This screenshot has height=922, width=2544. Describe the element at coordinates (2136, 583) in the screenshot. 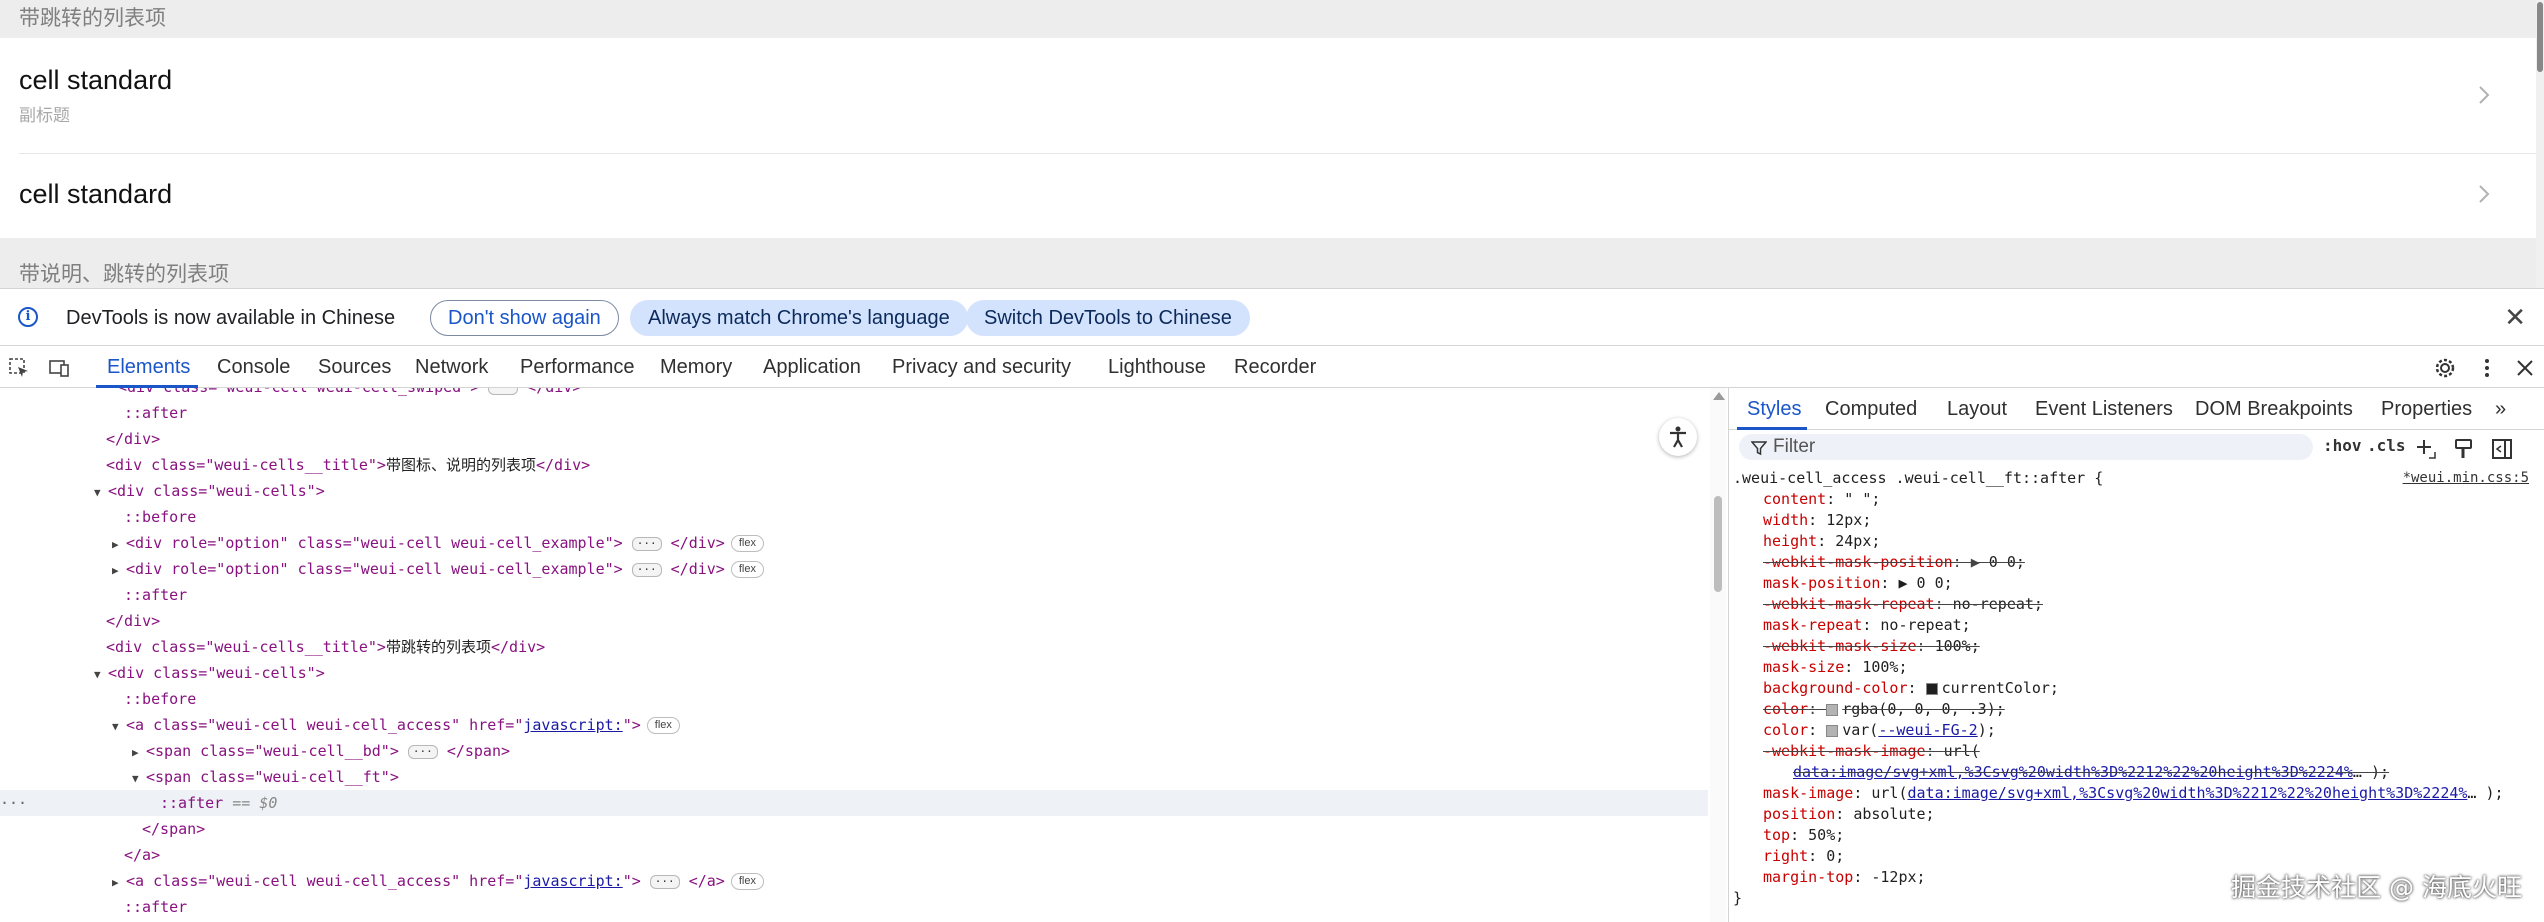

I see `css-declaration: mask-position: ▶ 0 0;` at that location.